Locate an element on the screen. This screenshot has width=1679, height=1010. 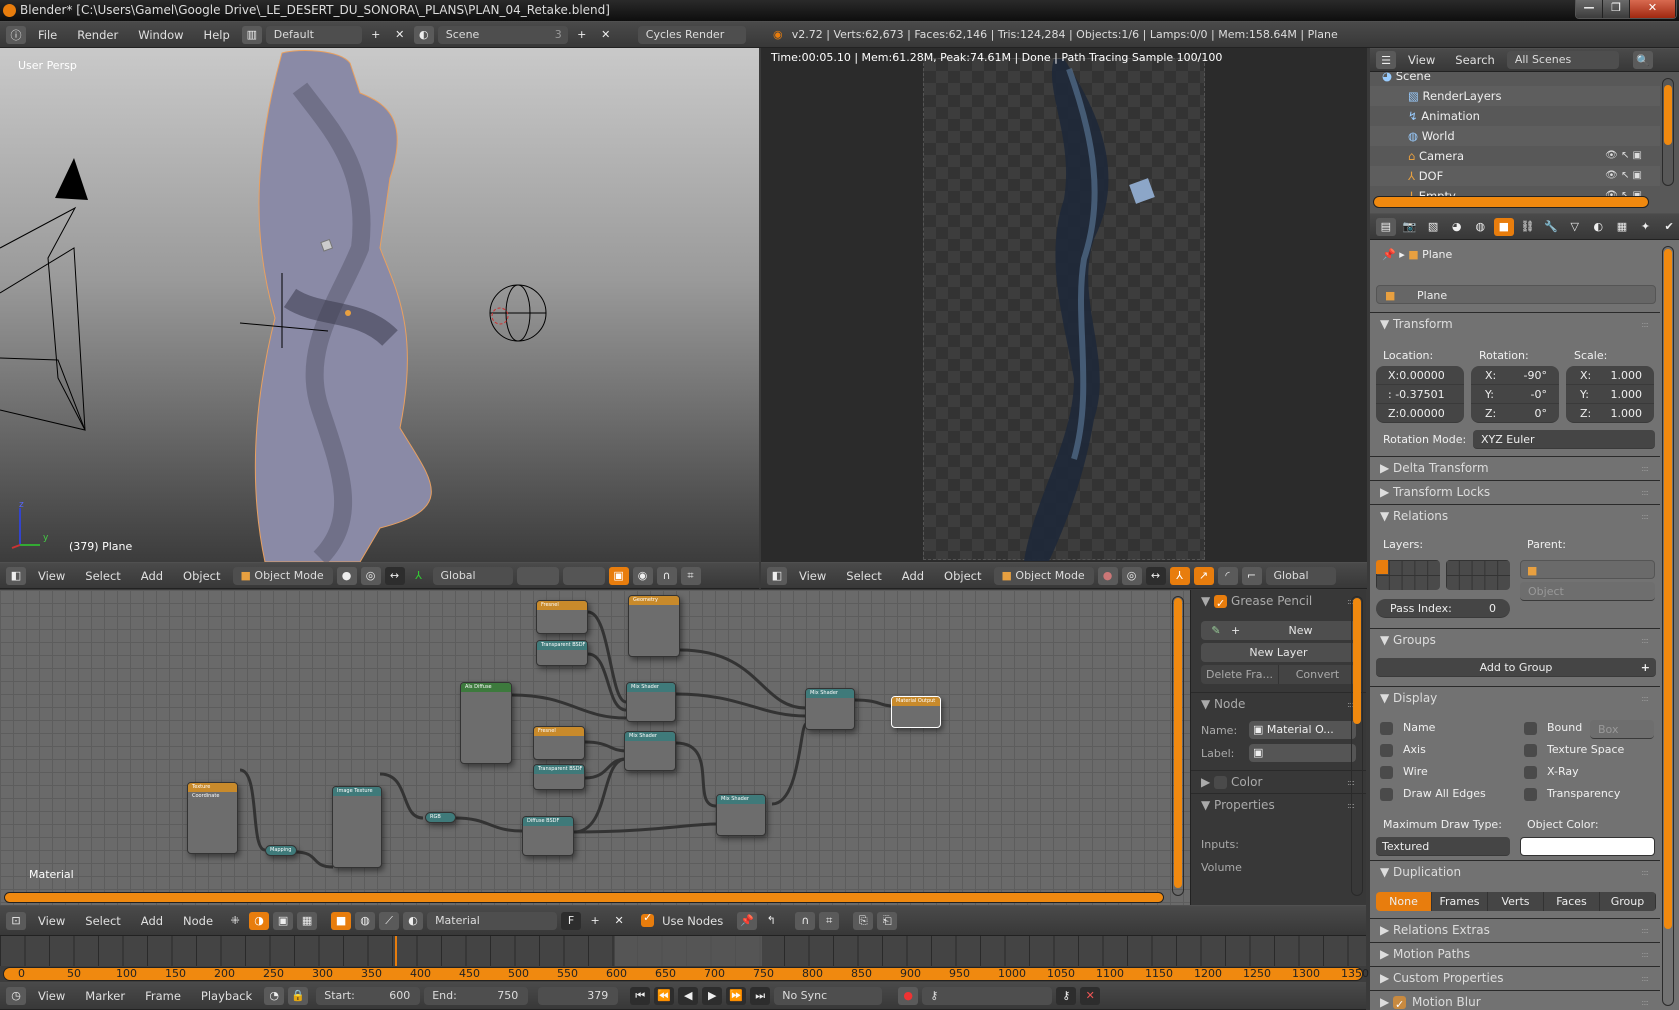
outliner-hscrollbar is located at coordinates (1511, 202).